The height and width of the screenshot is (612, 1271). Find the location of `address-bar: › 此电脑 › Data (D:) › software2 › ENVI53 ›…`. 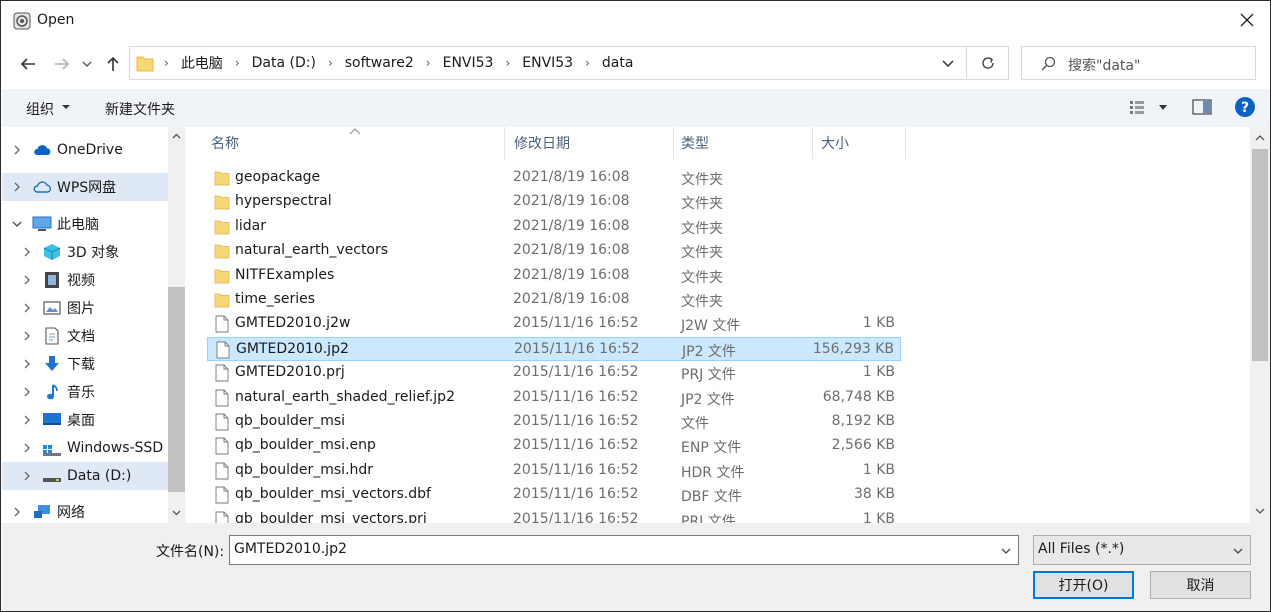

address-bar: › 此电脑 › Data (D:) › software2 › ENVI53 ›… is located at coordinates (548, 63).